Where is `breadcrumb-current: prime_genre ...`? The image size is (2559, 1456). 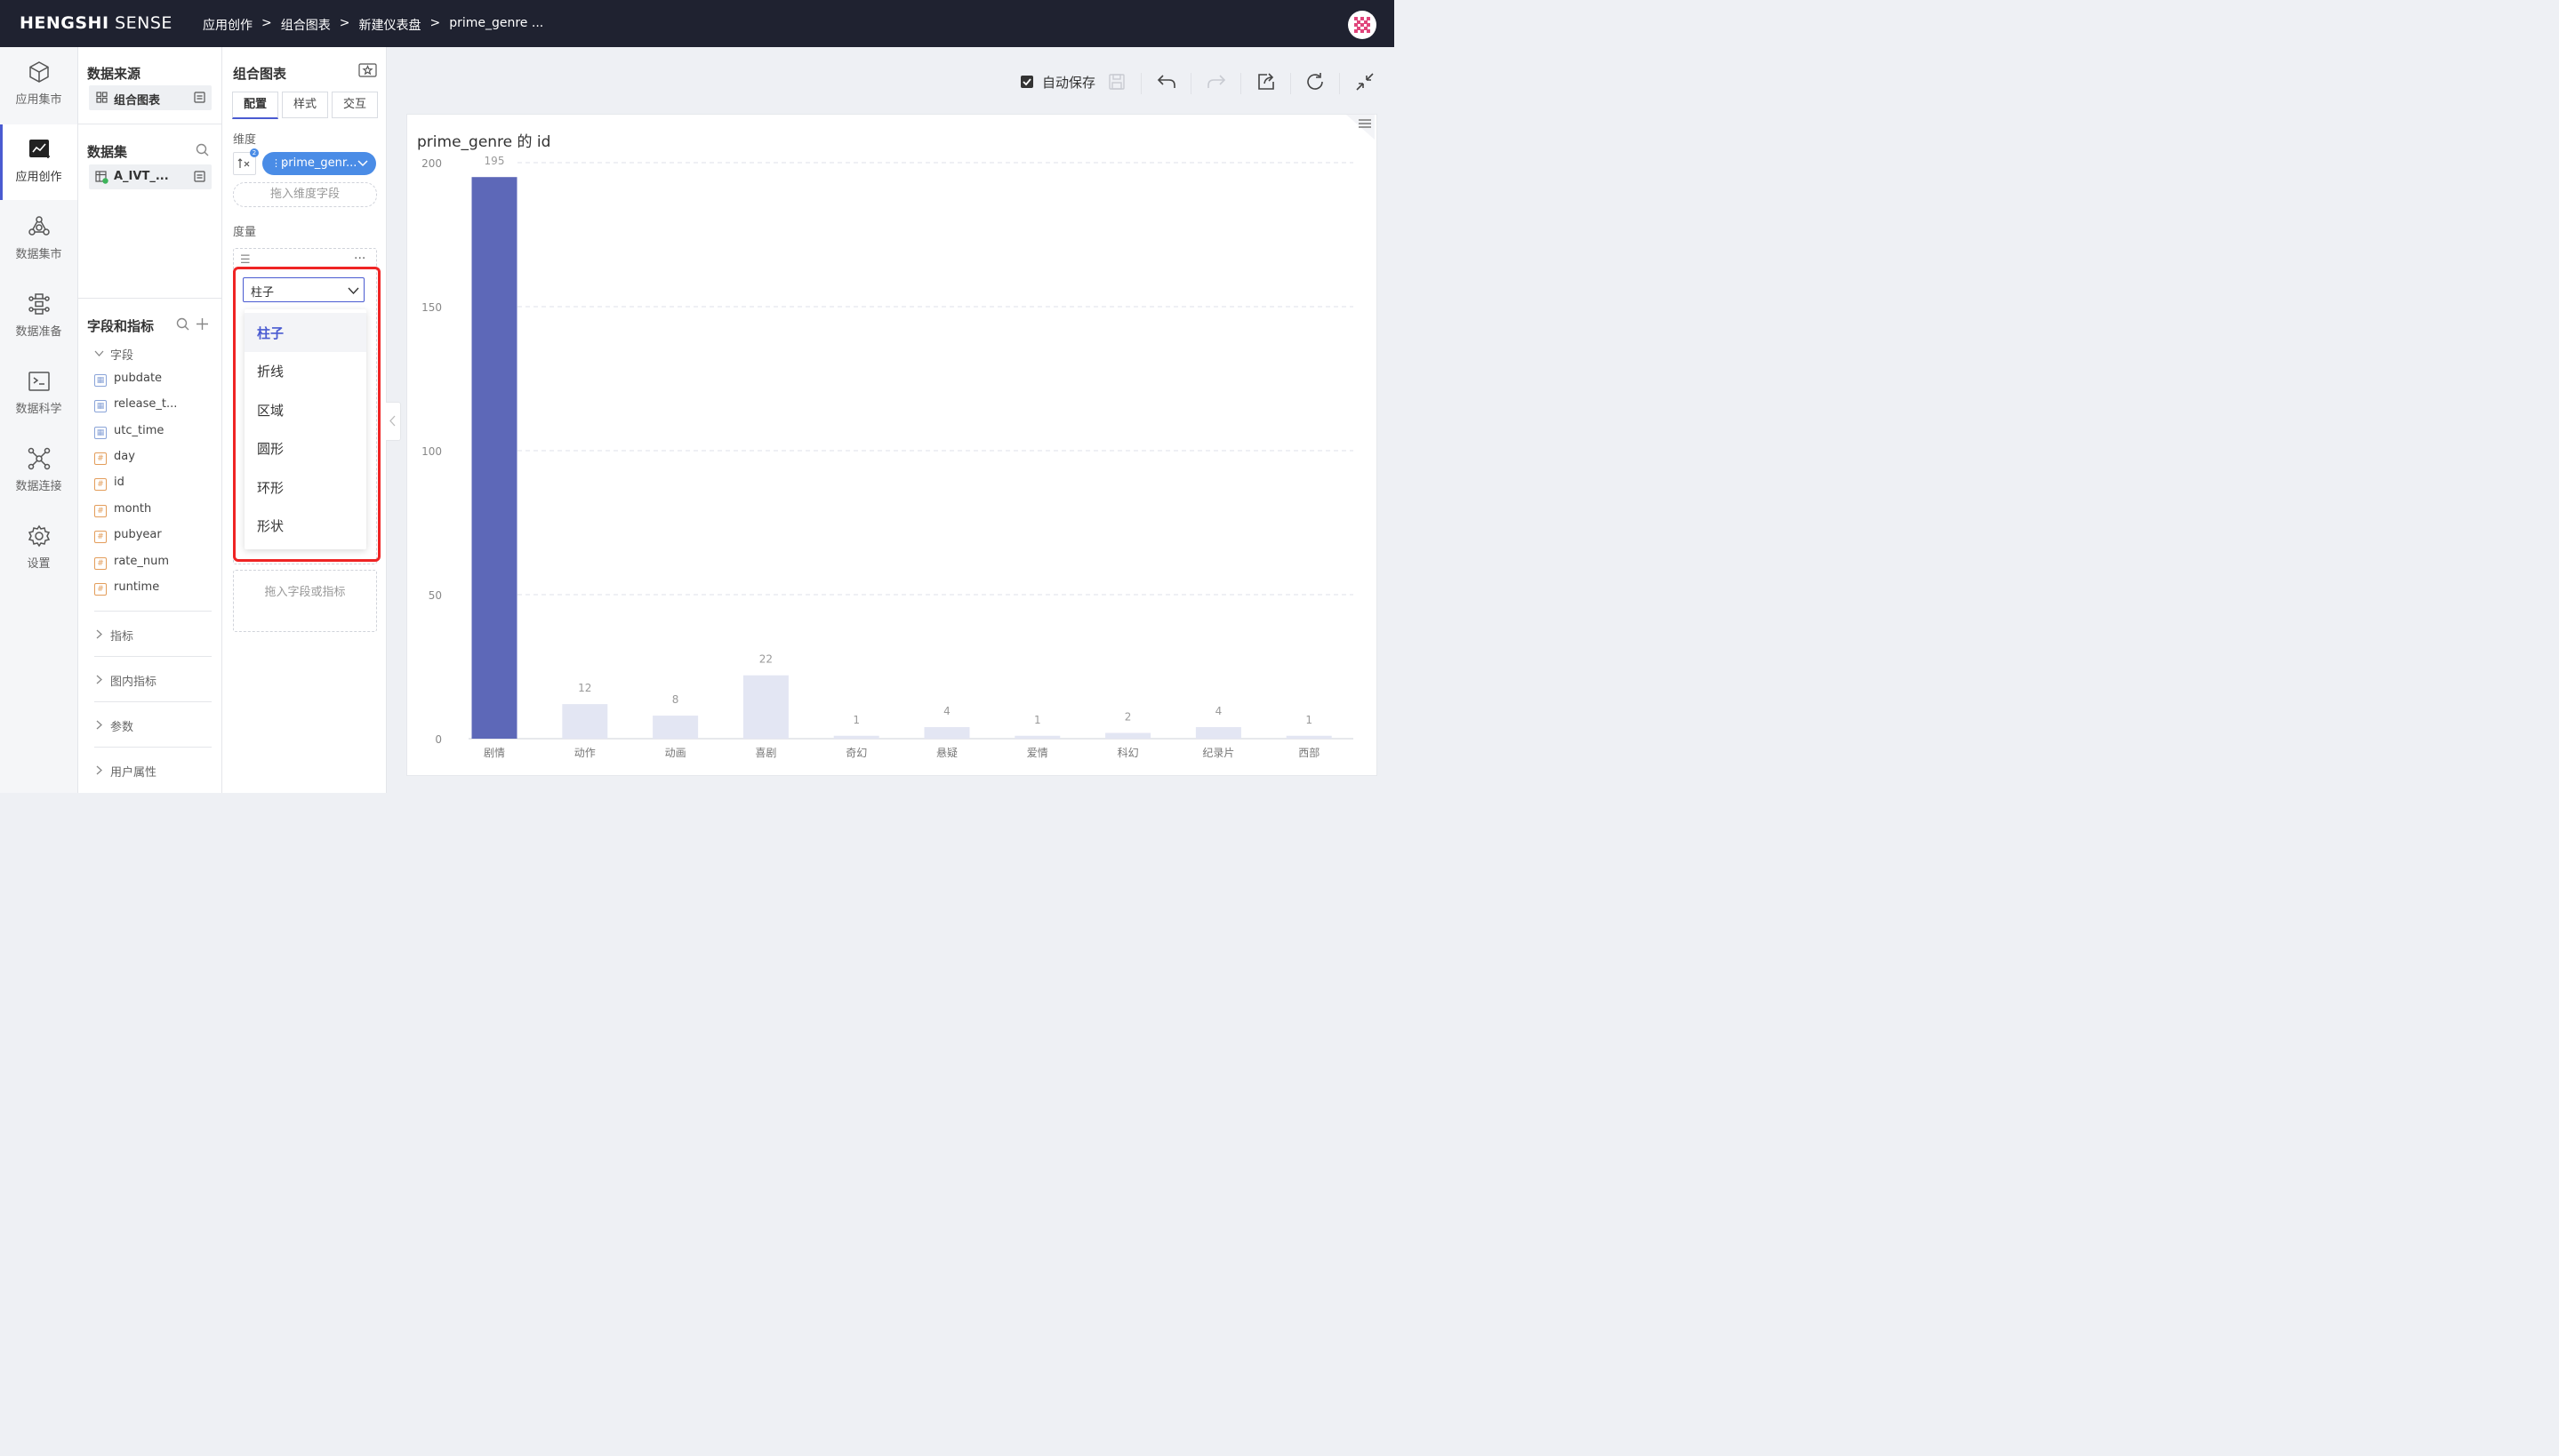
breadcrumb-current: prime_genre ... is located at coordinates (496, 23).